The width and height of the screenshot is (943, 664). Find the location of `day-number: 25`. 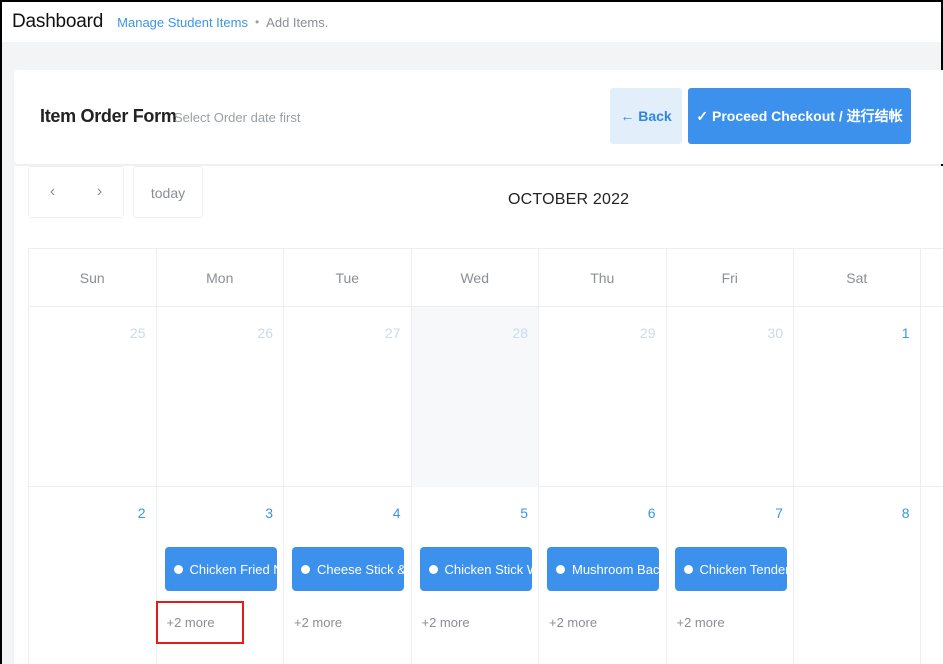

day-number: 25 is located at coordinates (138, 333).